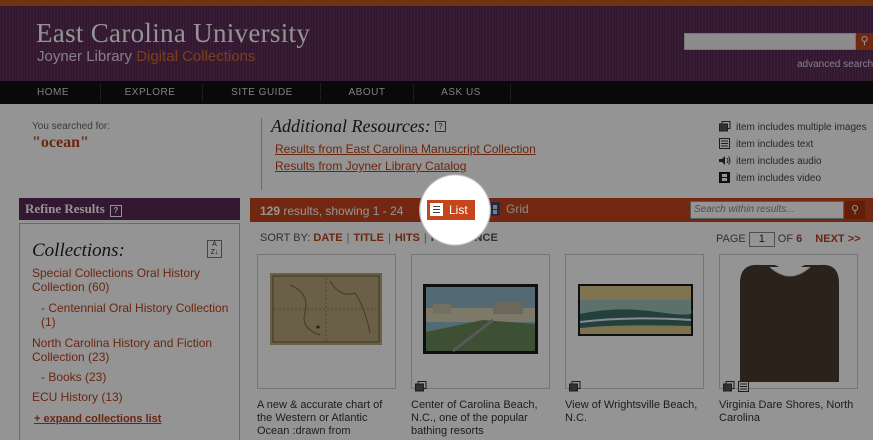  I want to click on site-search-input, so click(770, 41).